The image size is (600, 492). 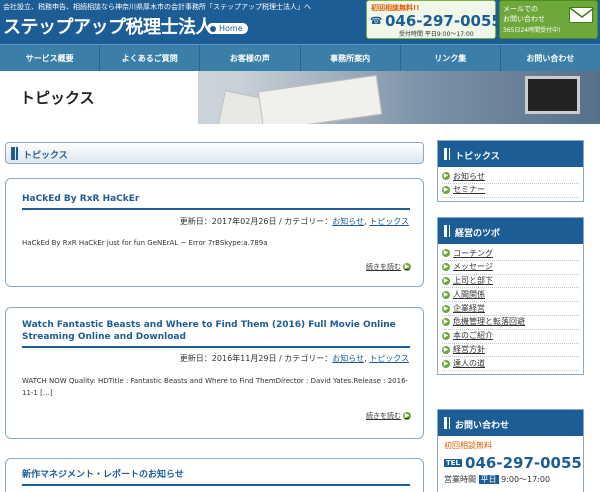 I want to click on sidebar-item-label: 人間関係, so click(x=469, y=294).